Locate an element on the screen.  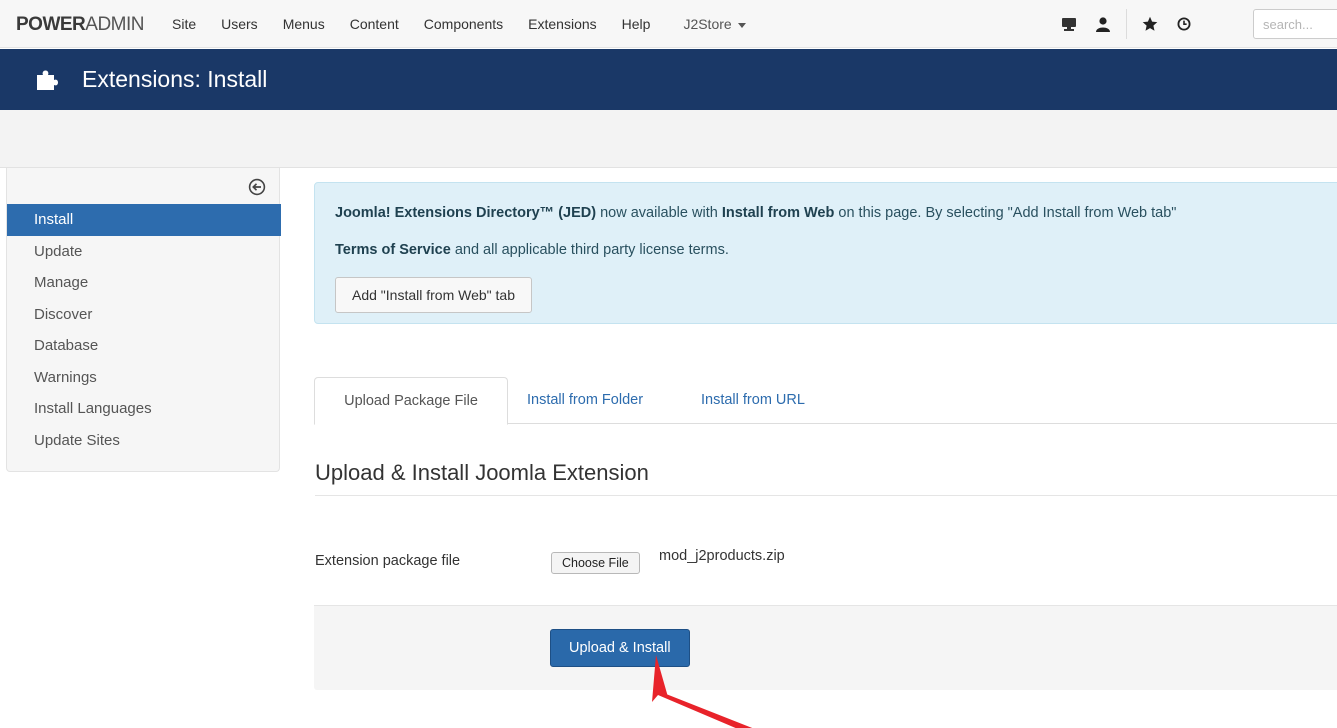
choose-file-button: Choose File is located at coordinates (595, 563).